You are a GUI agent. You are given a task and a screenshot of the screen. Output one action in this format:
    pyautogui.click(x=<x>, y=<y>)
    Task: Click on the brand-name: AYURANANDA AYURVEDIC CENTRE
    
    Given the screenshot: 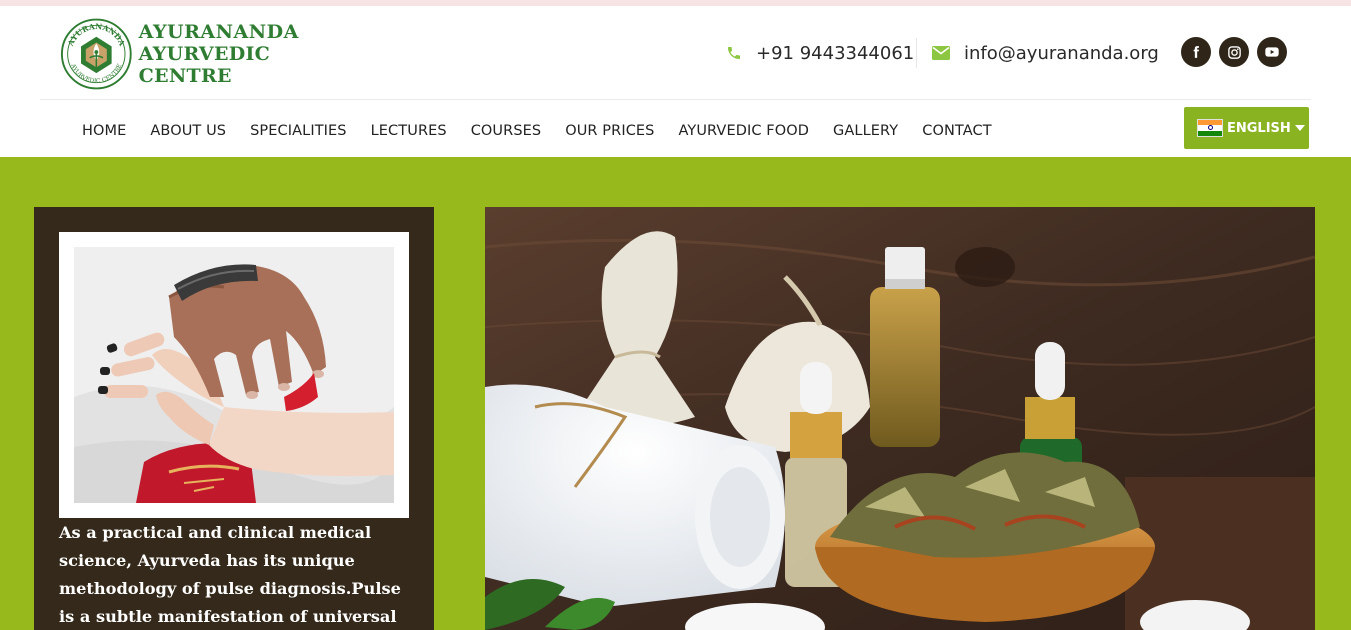 What is the action you would take?
    pyautogui.click(x=249, y=54)
    